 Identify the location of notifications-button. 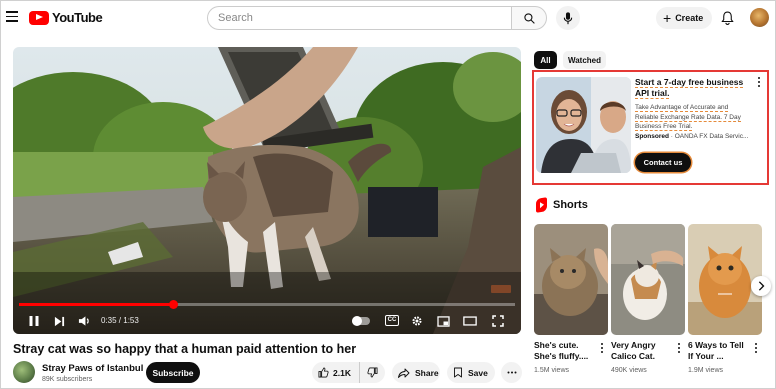
(727, 18).